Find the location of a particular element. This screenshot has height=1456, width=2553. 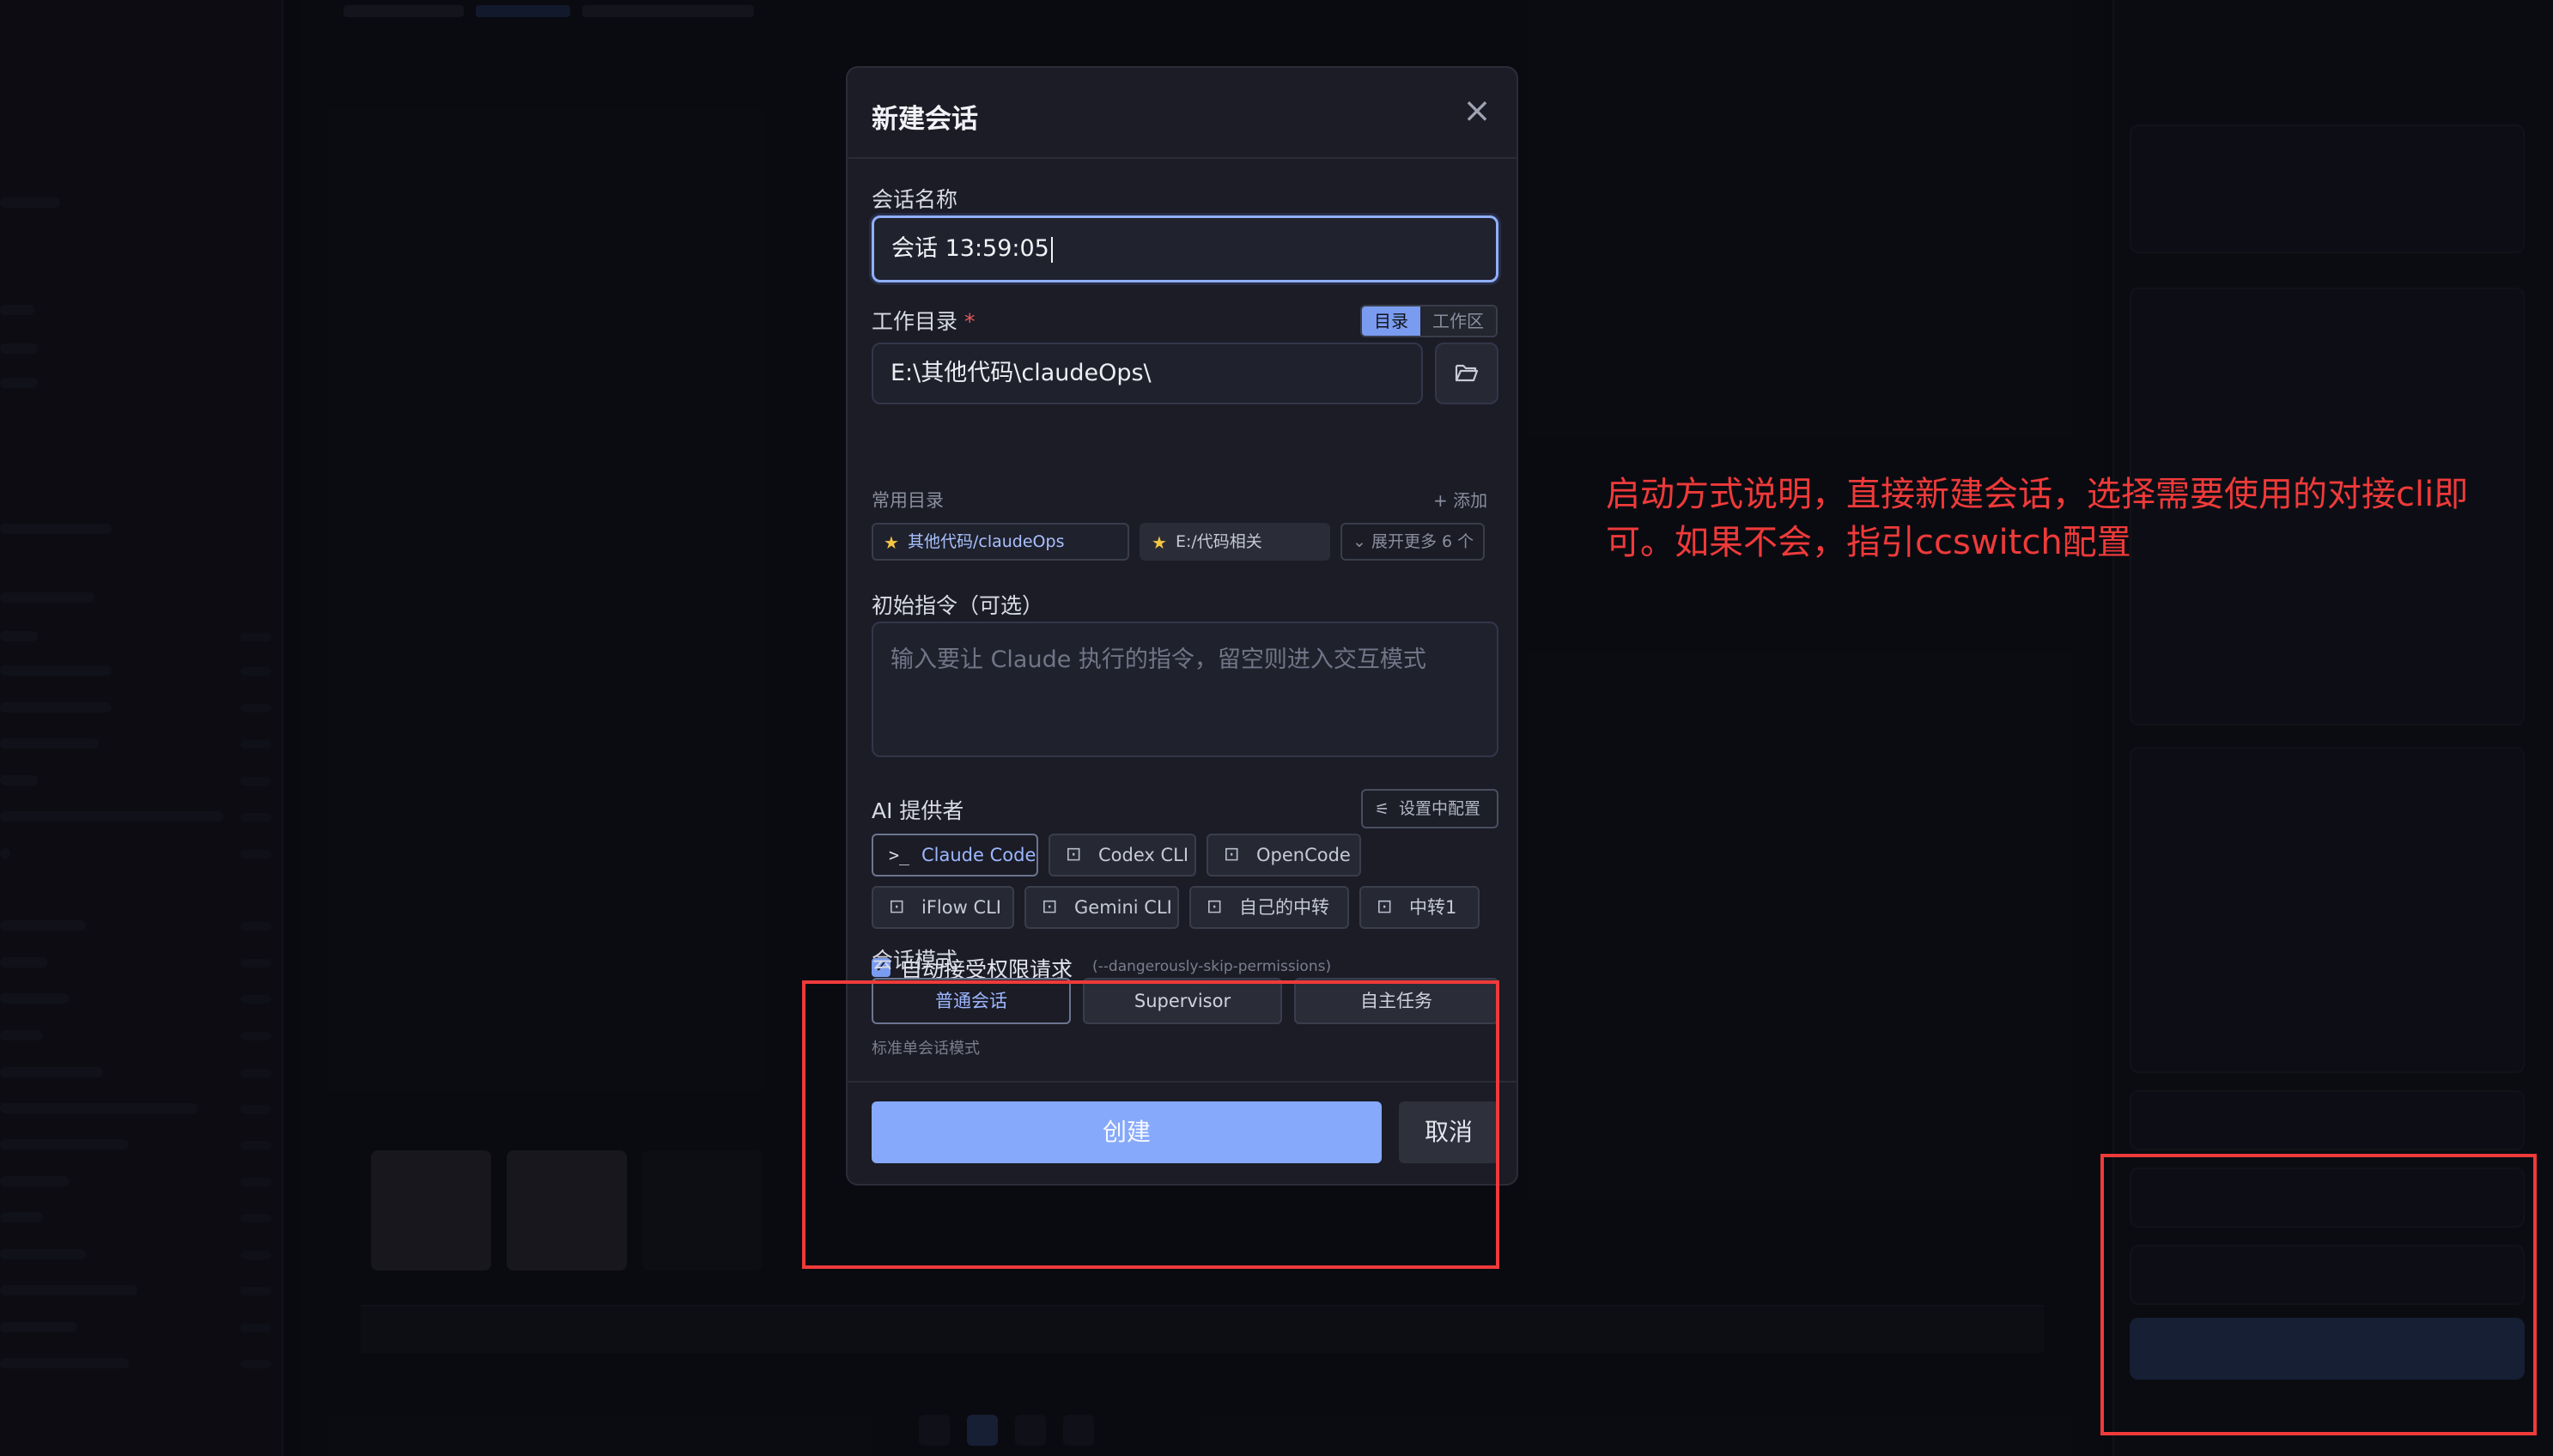

common-dir-chip: ★ 其他代码/claudeOps is located at coordinates (1000, 542).